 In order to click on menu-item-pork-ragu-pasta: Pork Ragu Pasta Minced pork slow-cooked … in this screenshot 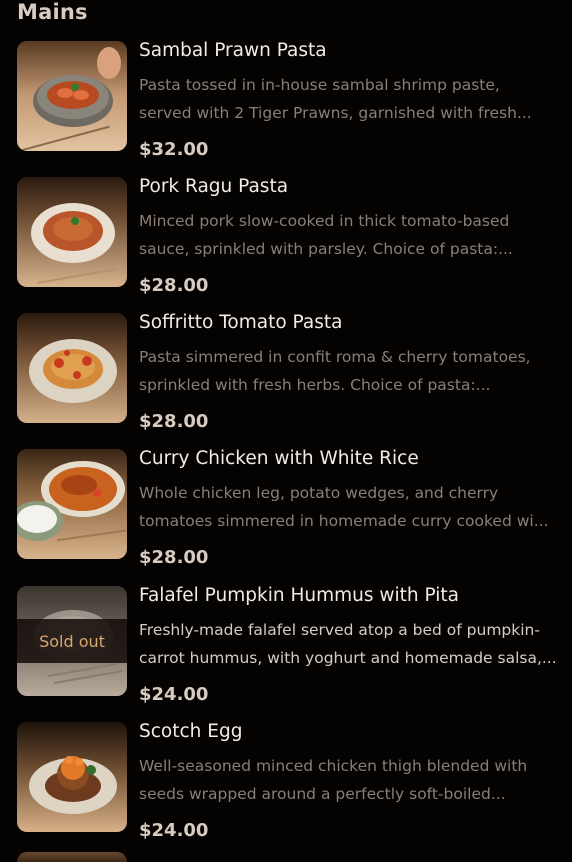, I will do `click(286, 240)`.